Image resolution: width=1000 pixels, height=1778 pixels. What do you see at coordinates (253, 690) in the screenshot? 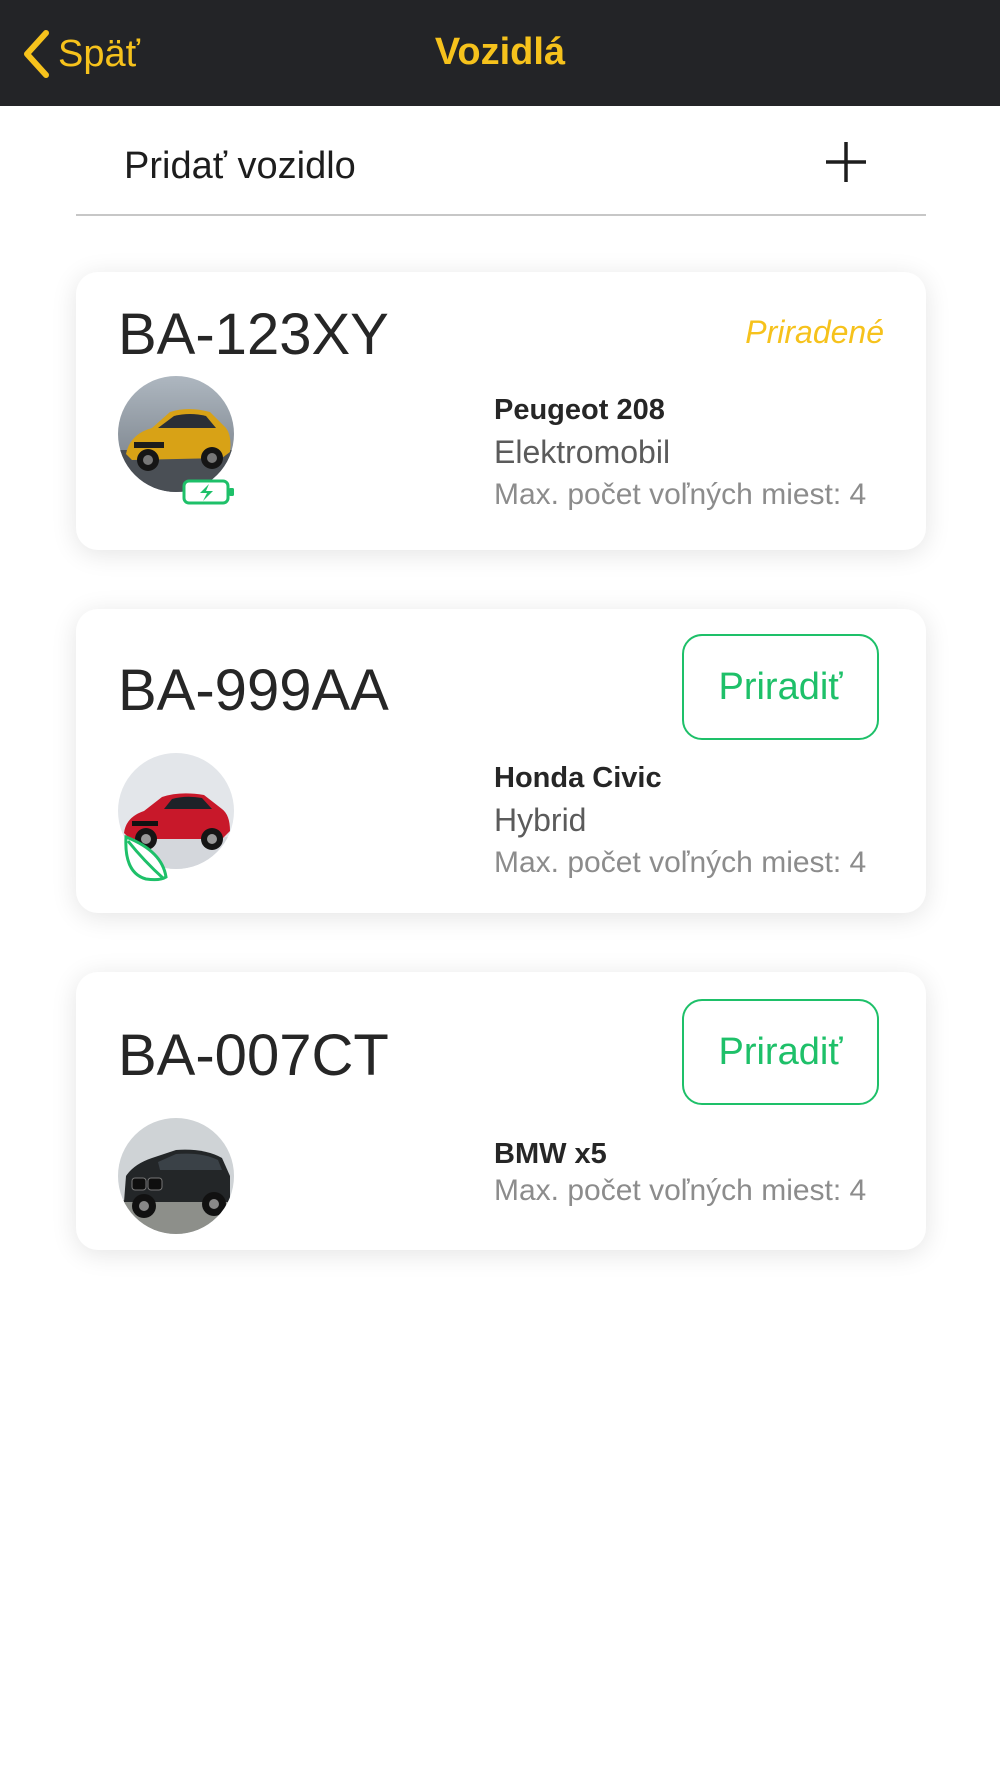
I see `license-plate: BA-999AA` at bounding box center [253, 690].